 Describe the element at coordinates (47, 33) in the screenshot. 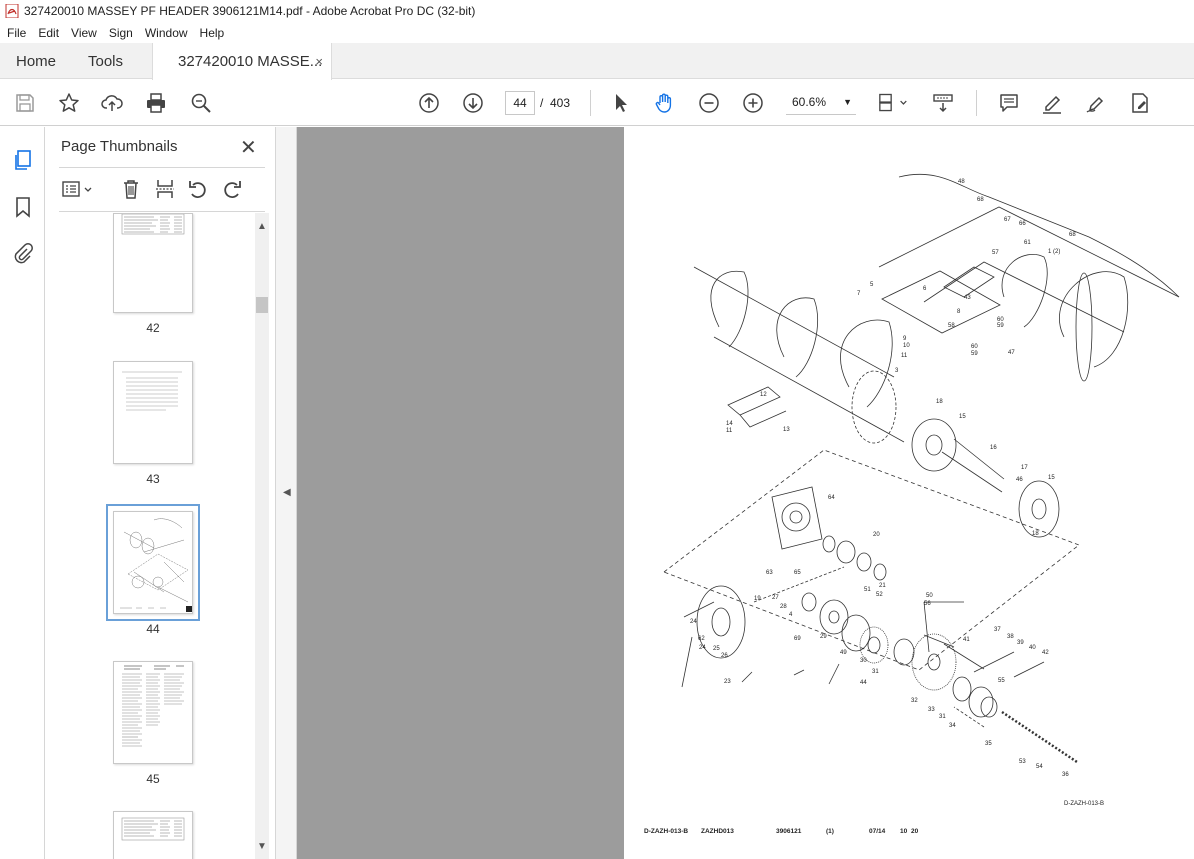

I see `menu-edit: Edit` at that location.